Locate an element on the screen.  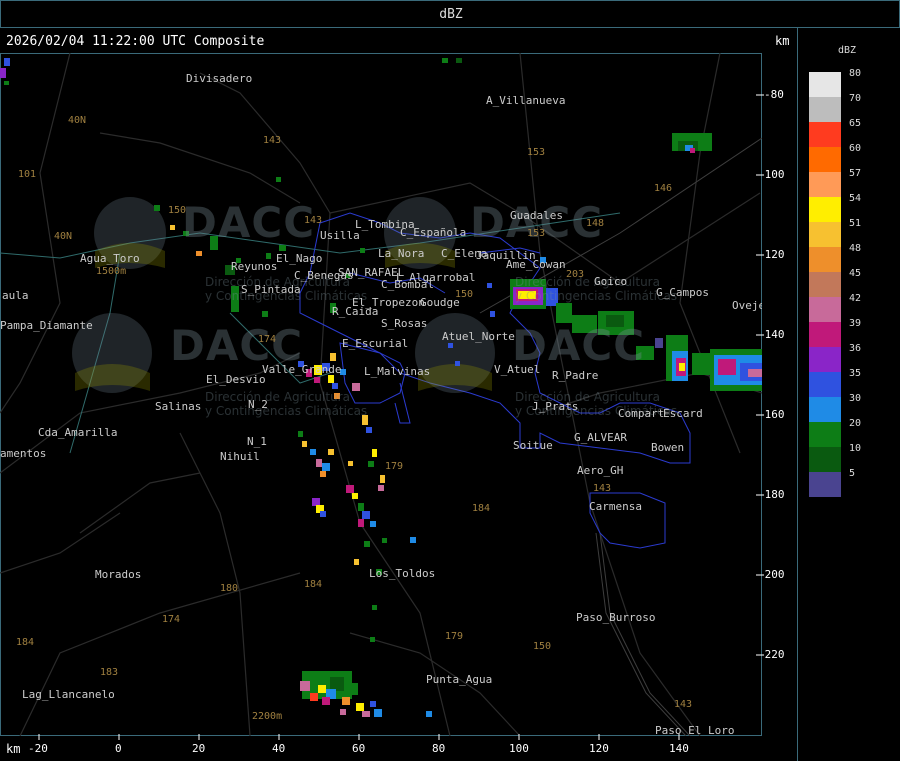
place-label: E_Escurial is located at coordinates (375, 343).